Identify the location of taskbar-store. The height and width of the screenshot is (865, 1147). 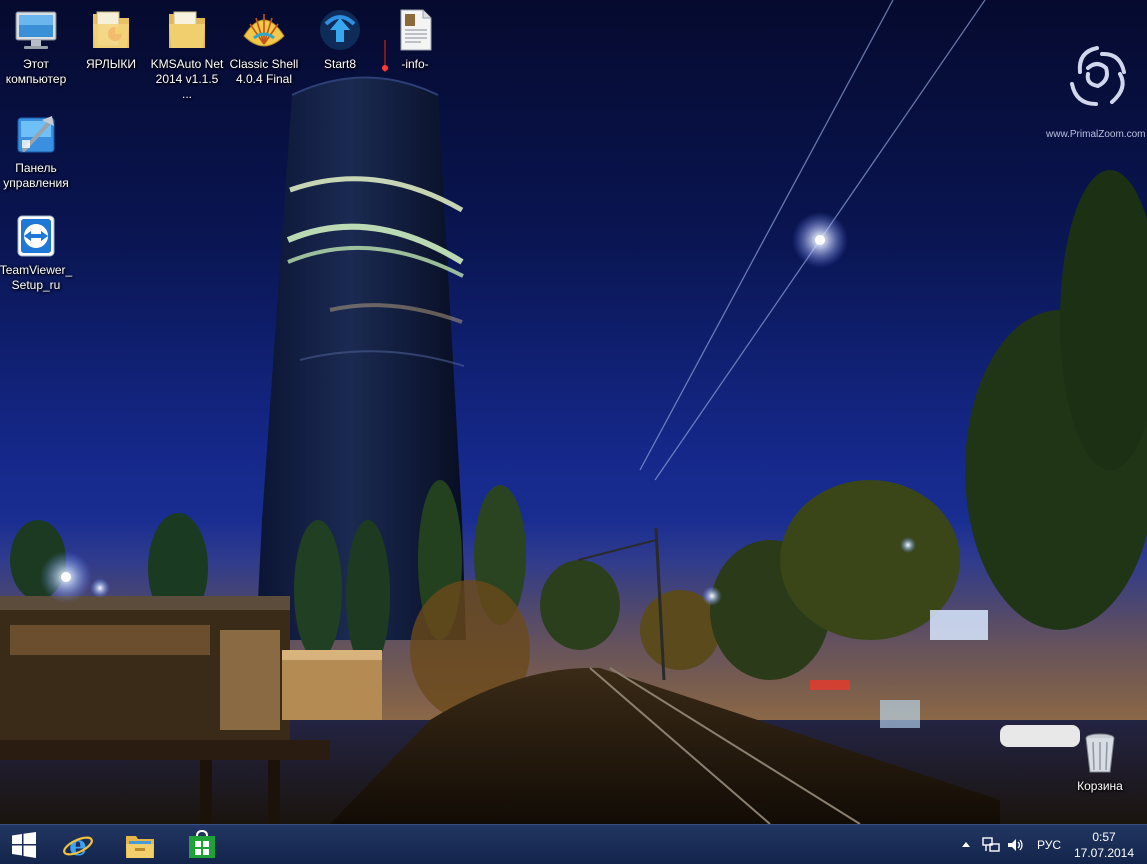
(202, 845).